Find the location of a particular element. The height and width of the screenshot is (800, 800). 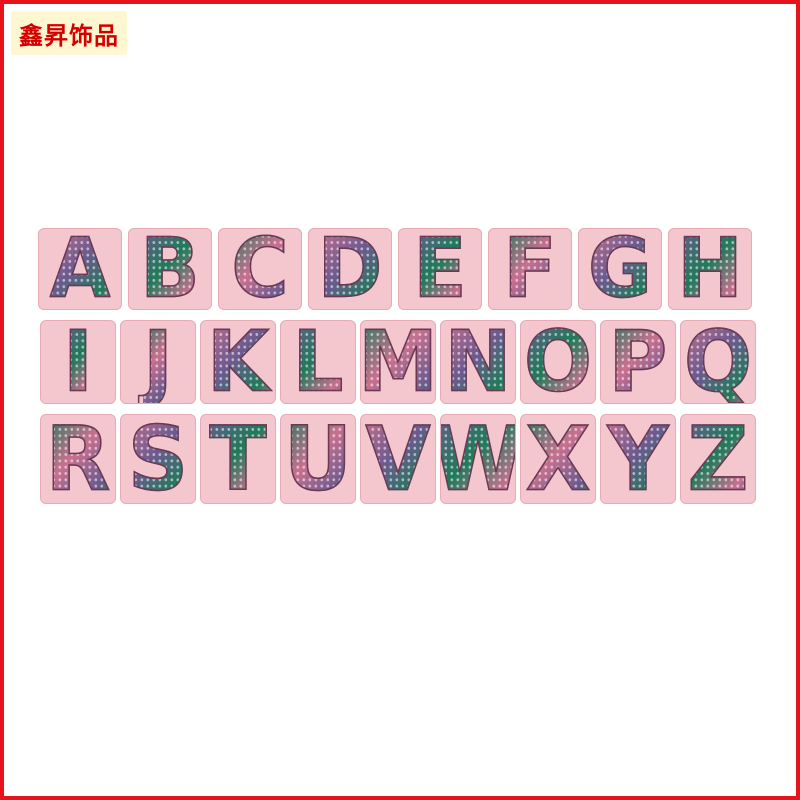

letter-o: O is located at coordinates (558, 362).